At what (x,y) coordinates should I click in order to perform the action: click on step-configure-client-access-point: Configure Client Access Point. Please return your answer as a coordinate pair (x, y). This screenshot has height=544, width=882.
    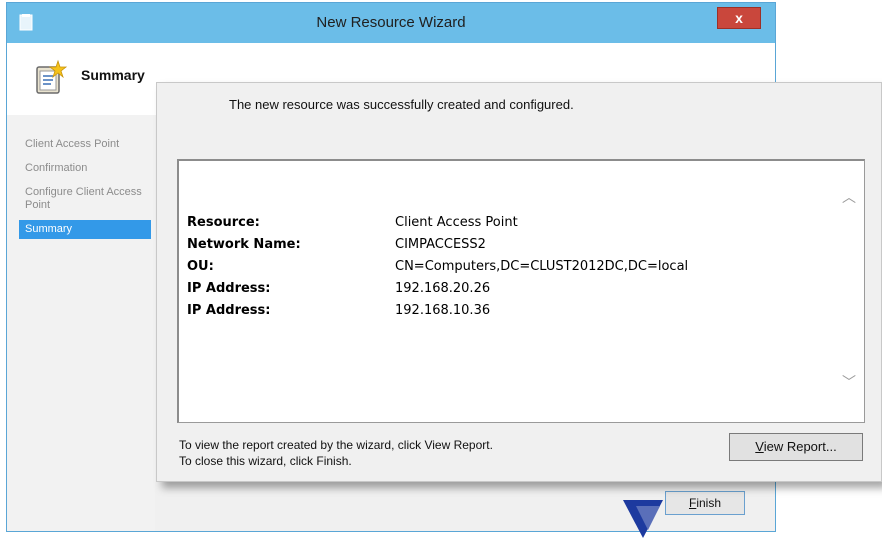
    Looking at the image, I should click on (85, 199).